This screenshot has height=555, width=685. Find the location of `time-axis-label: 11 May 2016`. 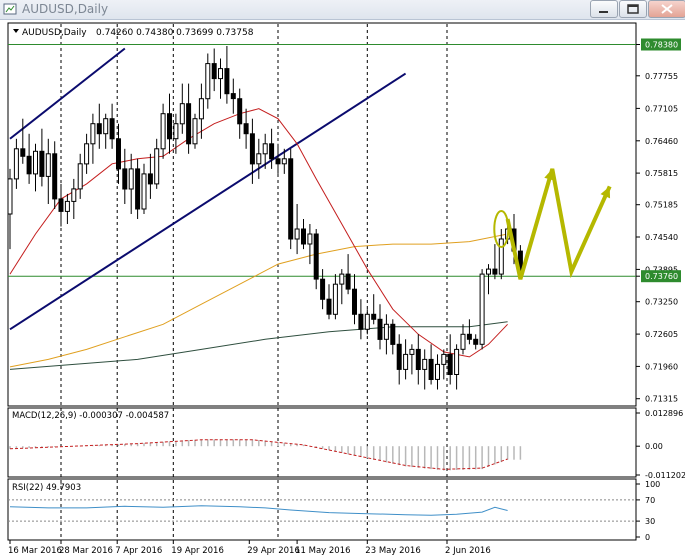

time-axis-label: 11 May 2016 is located at coordinates (322, 550).